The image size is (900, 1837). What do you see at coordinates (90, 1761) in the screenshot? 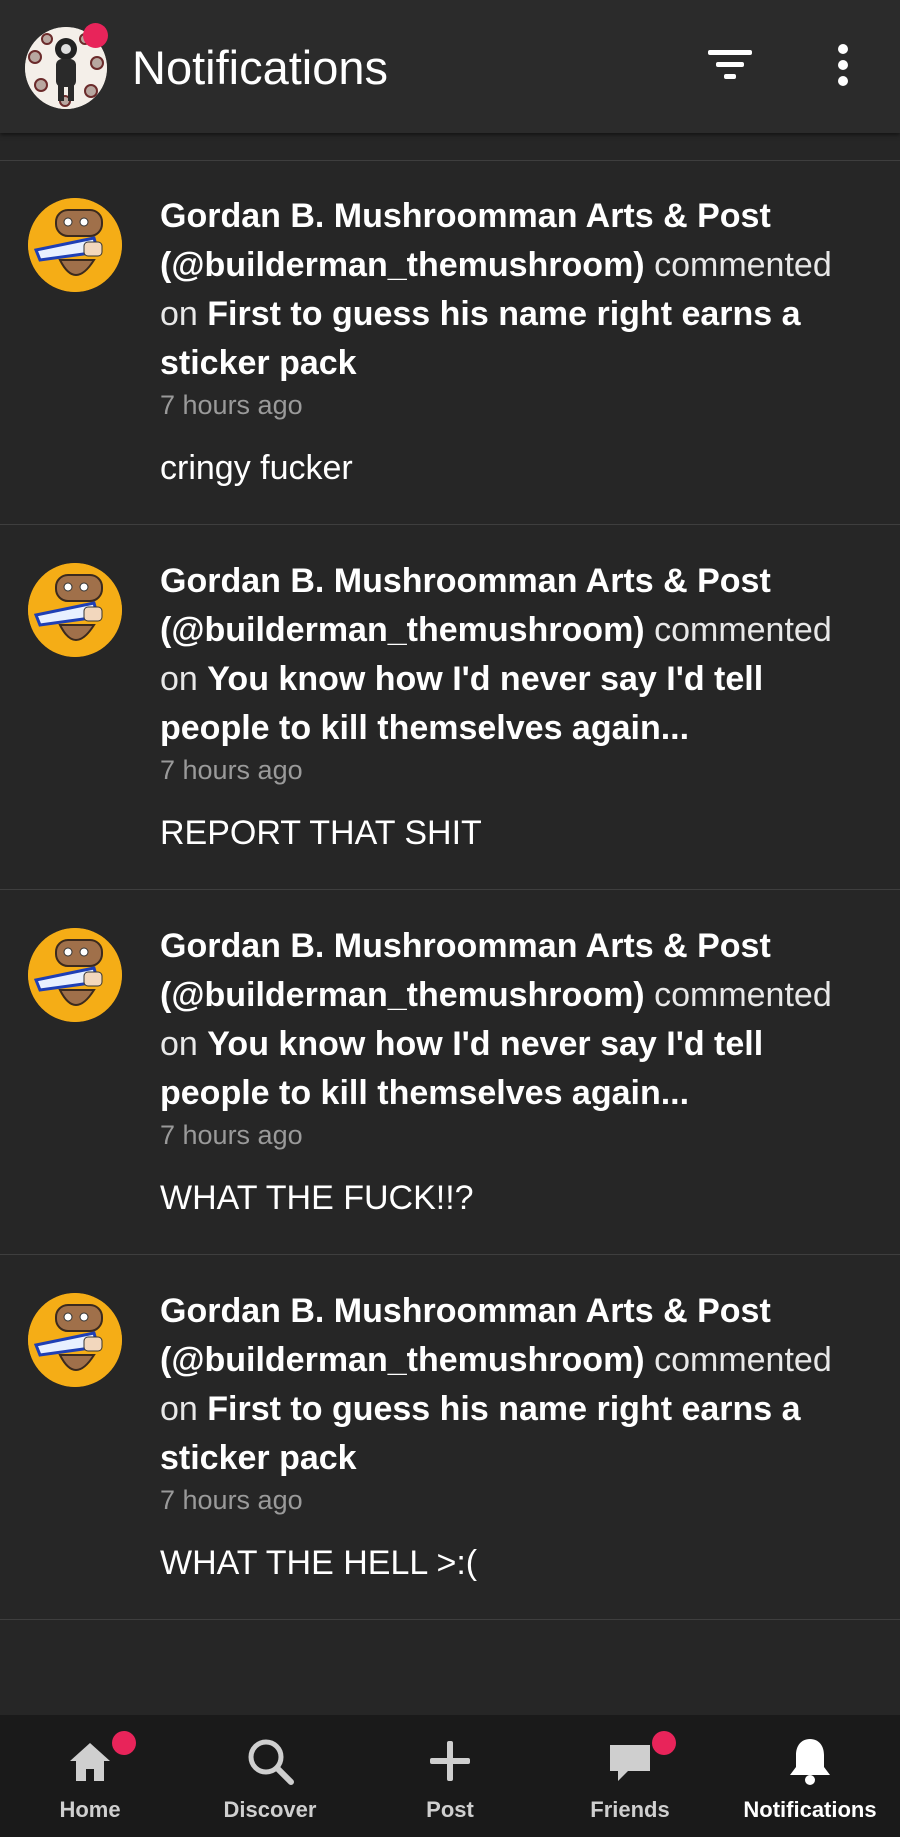
I see `home-icon` at bounding box center [90, 1761].